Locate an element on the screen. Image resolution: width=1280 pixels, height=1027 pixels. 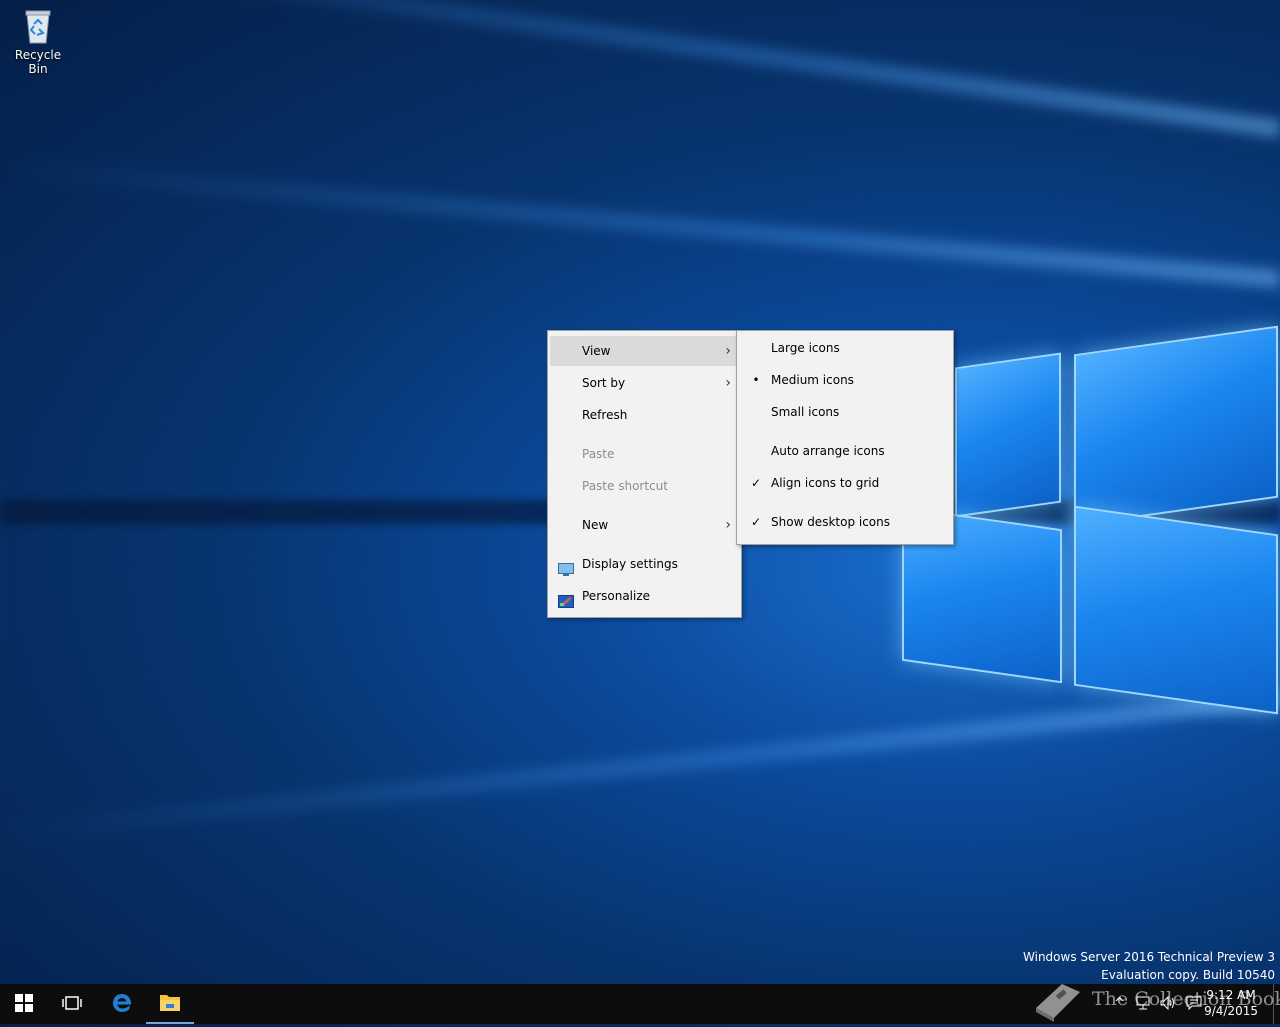
brand-overlay: The Collection Book is located at coordinates (1154, 999).